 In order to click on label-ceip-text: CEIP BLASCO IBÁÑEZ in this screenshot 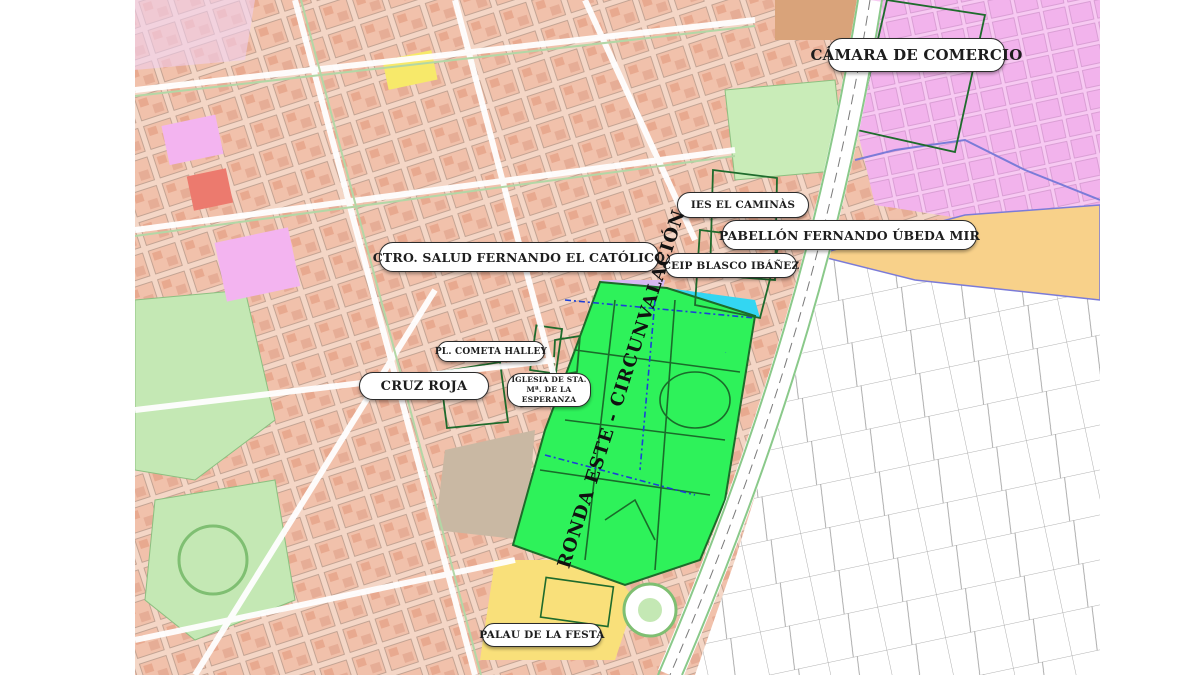, I will do `click(731, 265)`.